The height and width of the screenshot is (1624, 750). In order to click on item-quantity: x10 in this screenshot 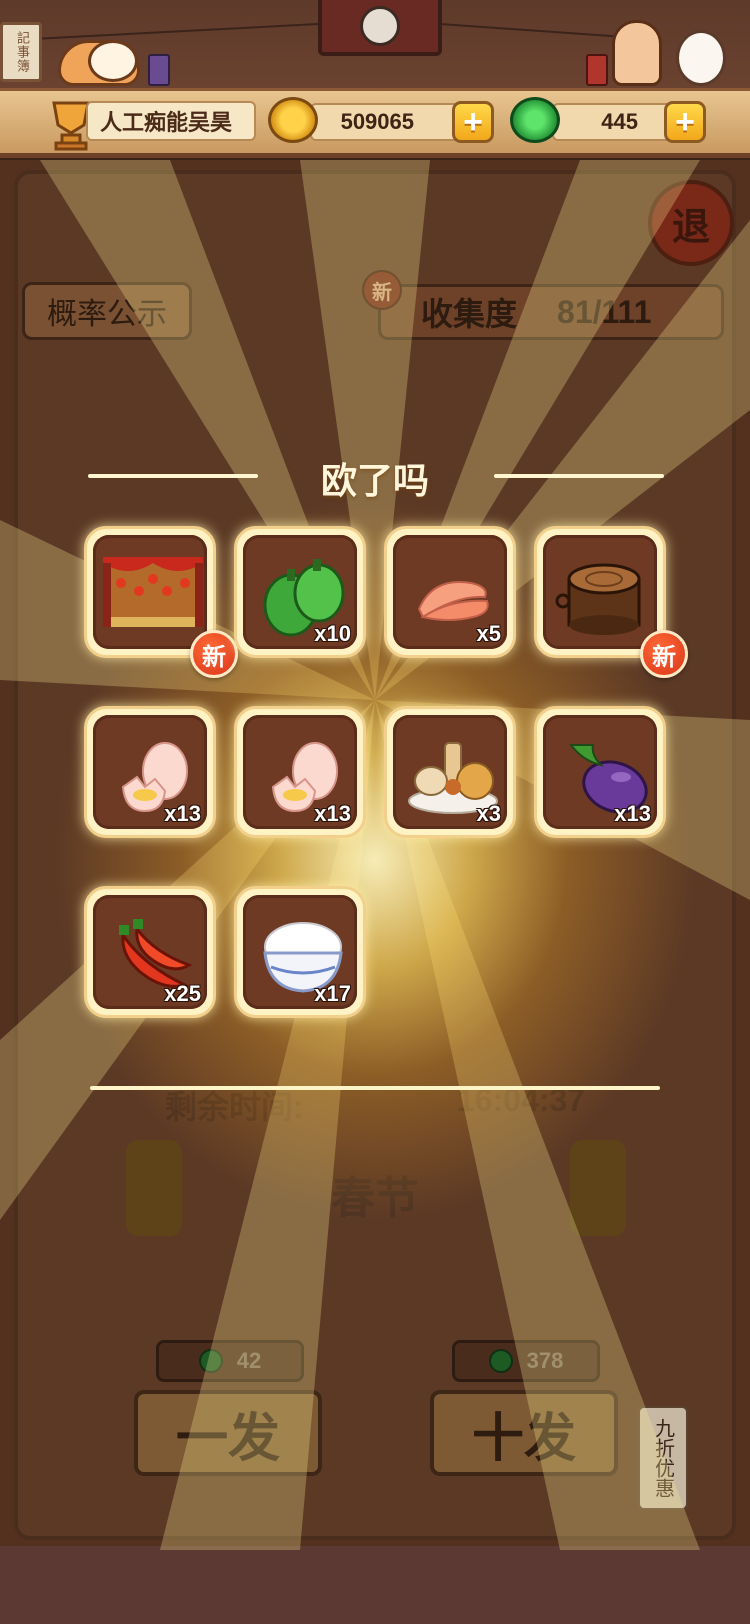, I will do `click(332, 633)`.